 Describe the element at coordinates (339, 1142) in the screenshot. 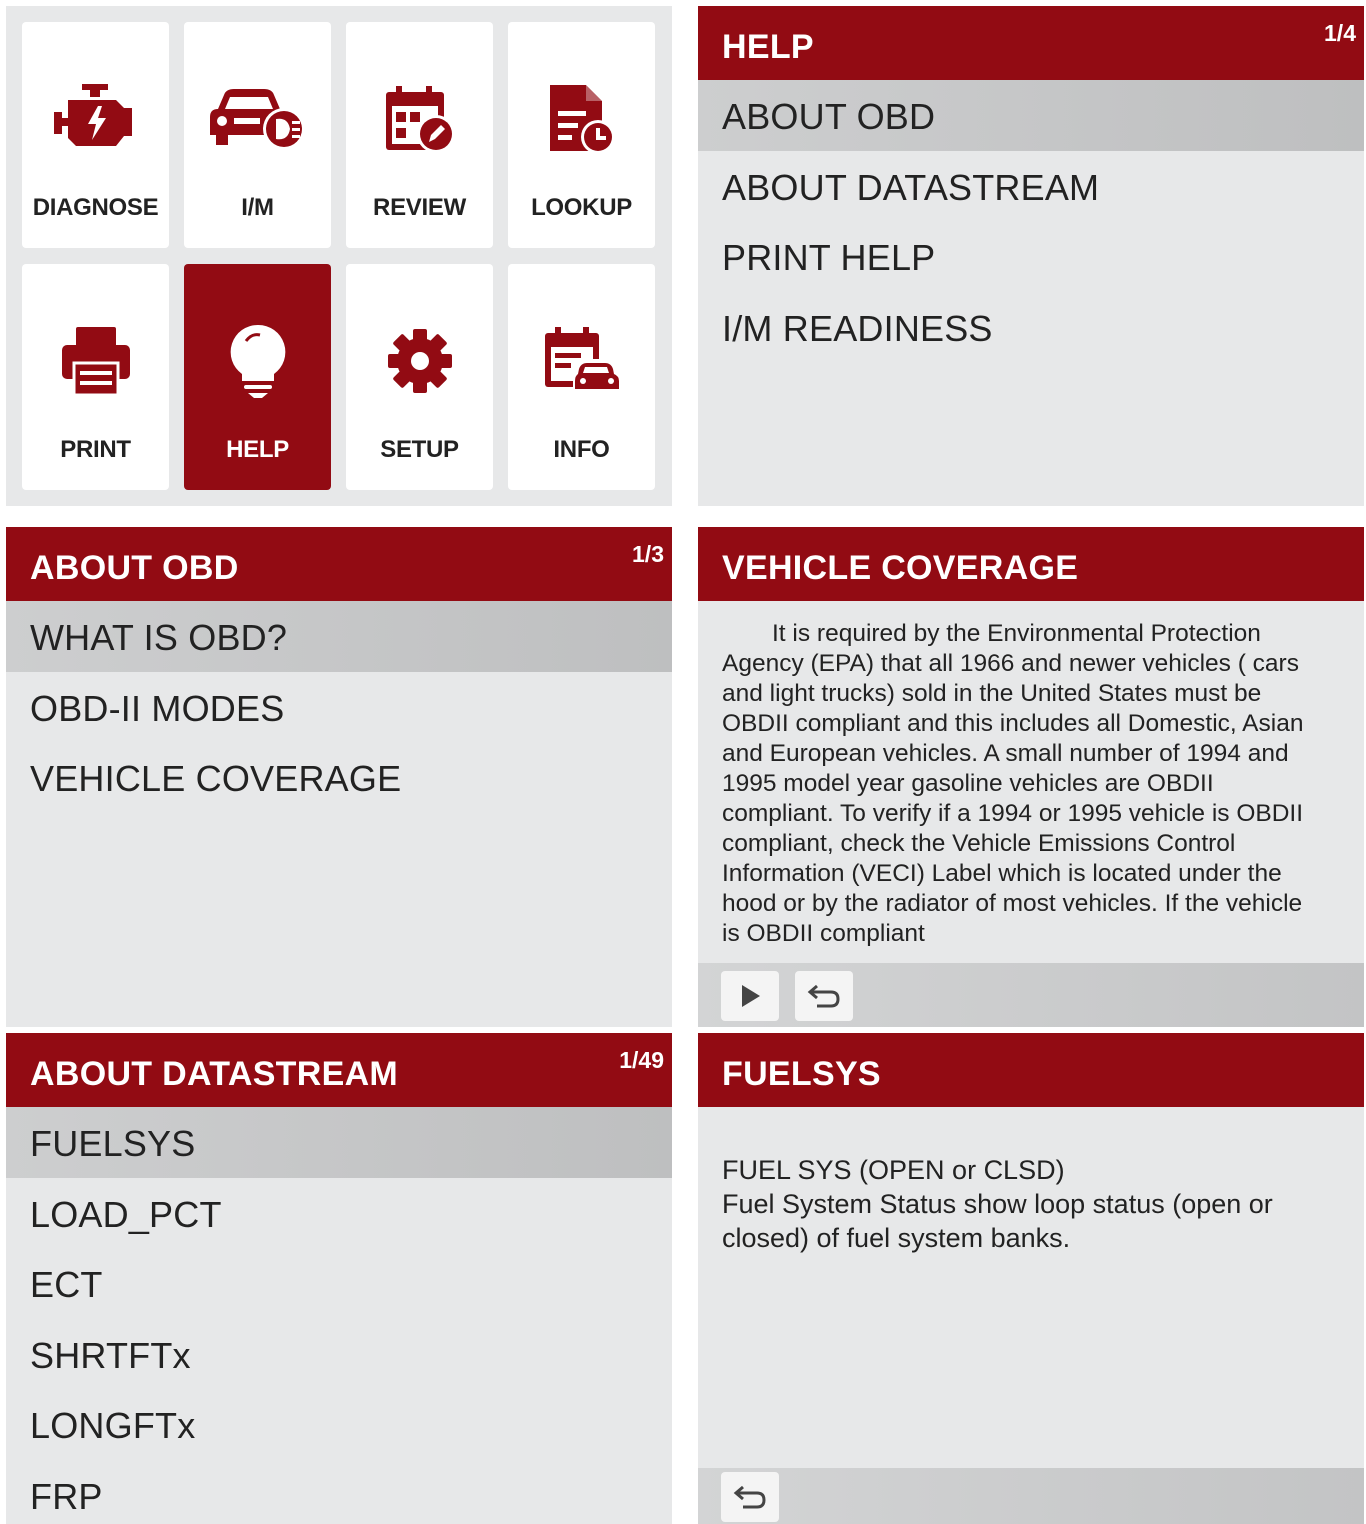

I see `list-item-fuelsys: FUELSYS` at that location.